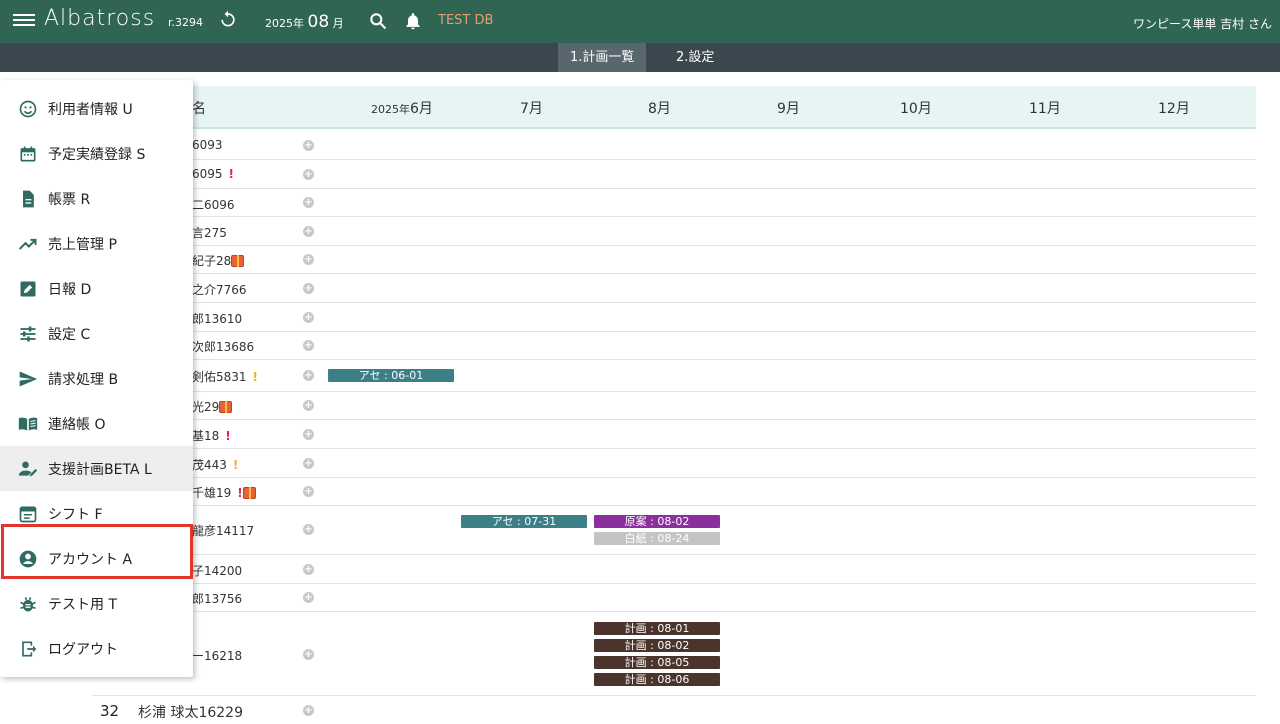 This screenshot has height=724, width=1280. What do you see at coordinates (90, 109) in the screenshot?
I see `menu-item-label: 利用者情報 U` at bounding box center [90, 109].